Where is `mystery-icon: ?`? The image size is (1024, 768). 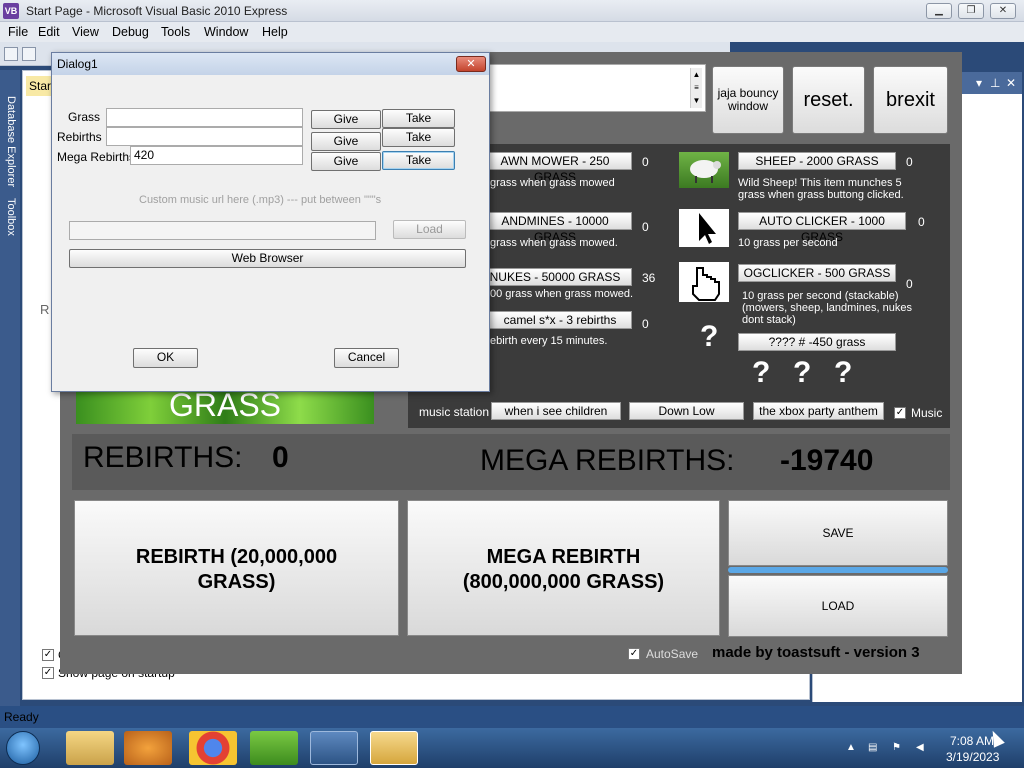 mystery-icon: ? is located at coordinates (709, 336).